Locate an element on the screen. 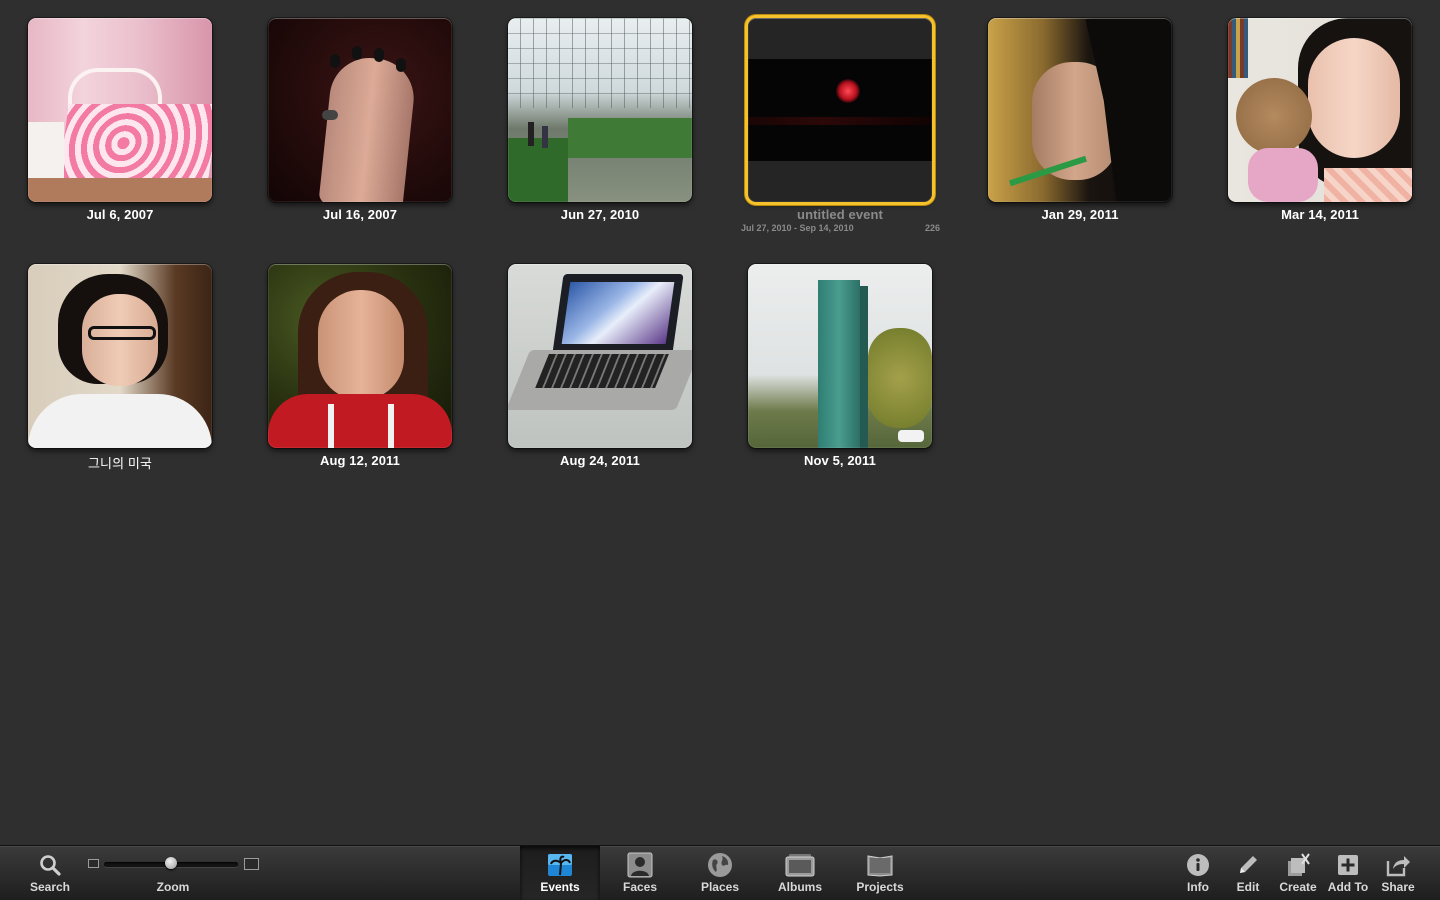 The image size is (1440, 900). tab-label: Places is located at coordinates (720, 887).